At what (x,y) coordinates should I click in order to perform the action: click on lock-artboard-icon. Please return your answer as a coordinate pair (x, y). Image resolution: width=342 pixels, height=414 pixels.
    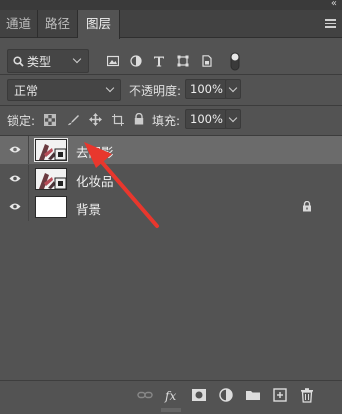
    Looking at the image, I should click on (118, 120).